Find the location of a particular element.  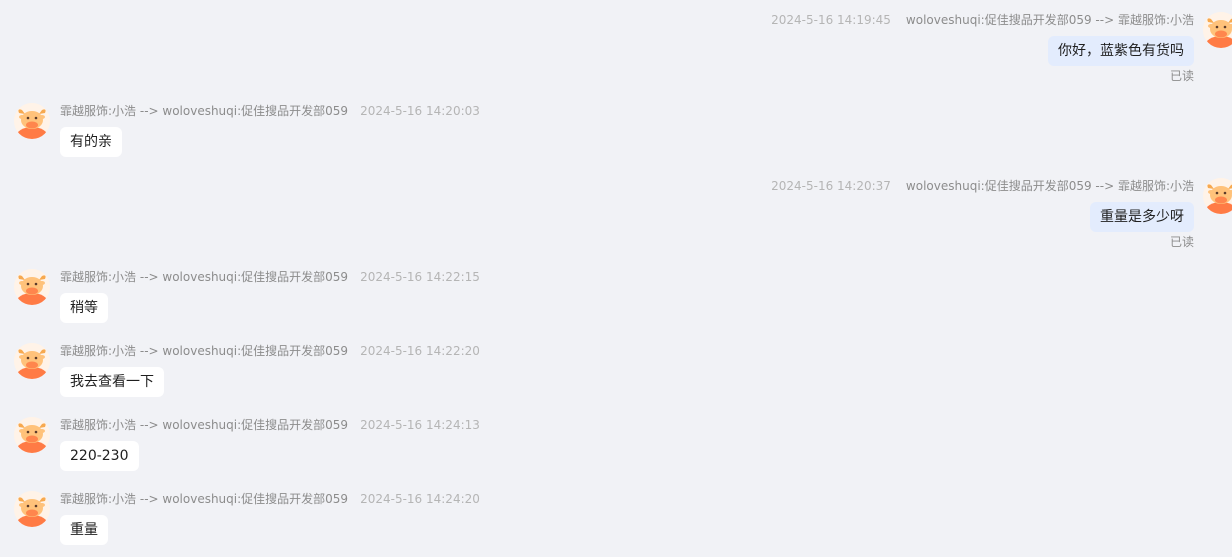

message-timestamp: 2024-5-16 14:19:45 is located at coordinates (831, 20).